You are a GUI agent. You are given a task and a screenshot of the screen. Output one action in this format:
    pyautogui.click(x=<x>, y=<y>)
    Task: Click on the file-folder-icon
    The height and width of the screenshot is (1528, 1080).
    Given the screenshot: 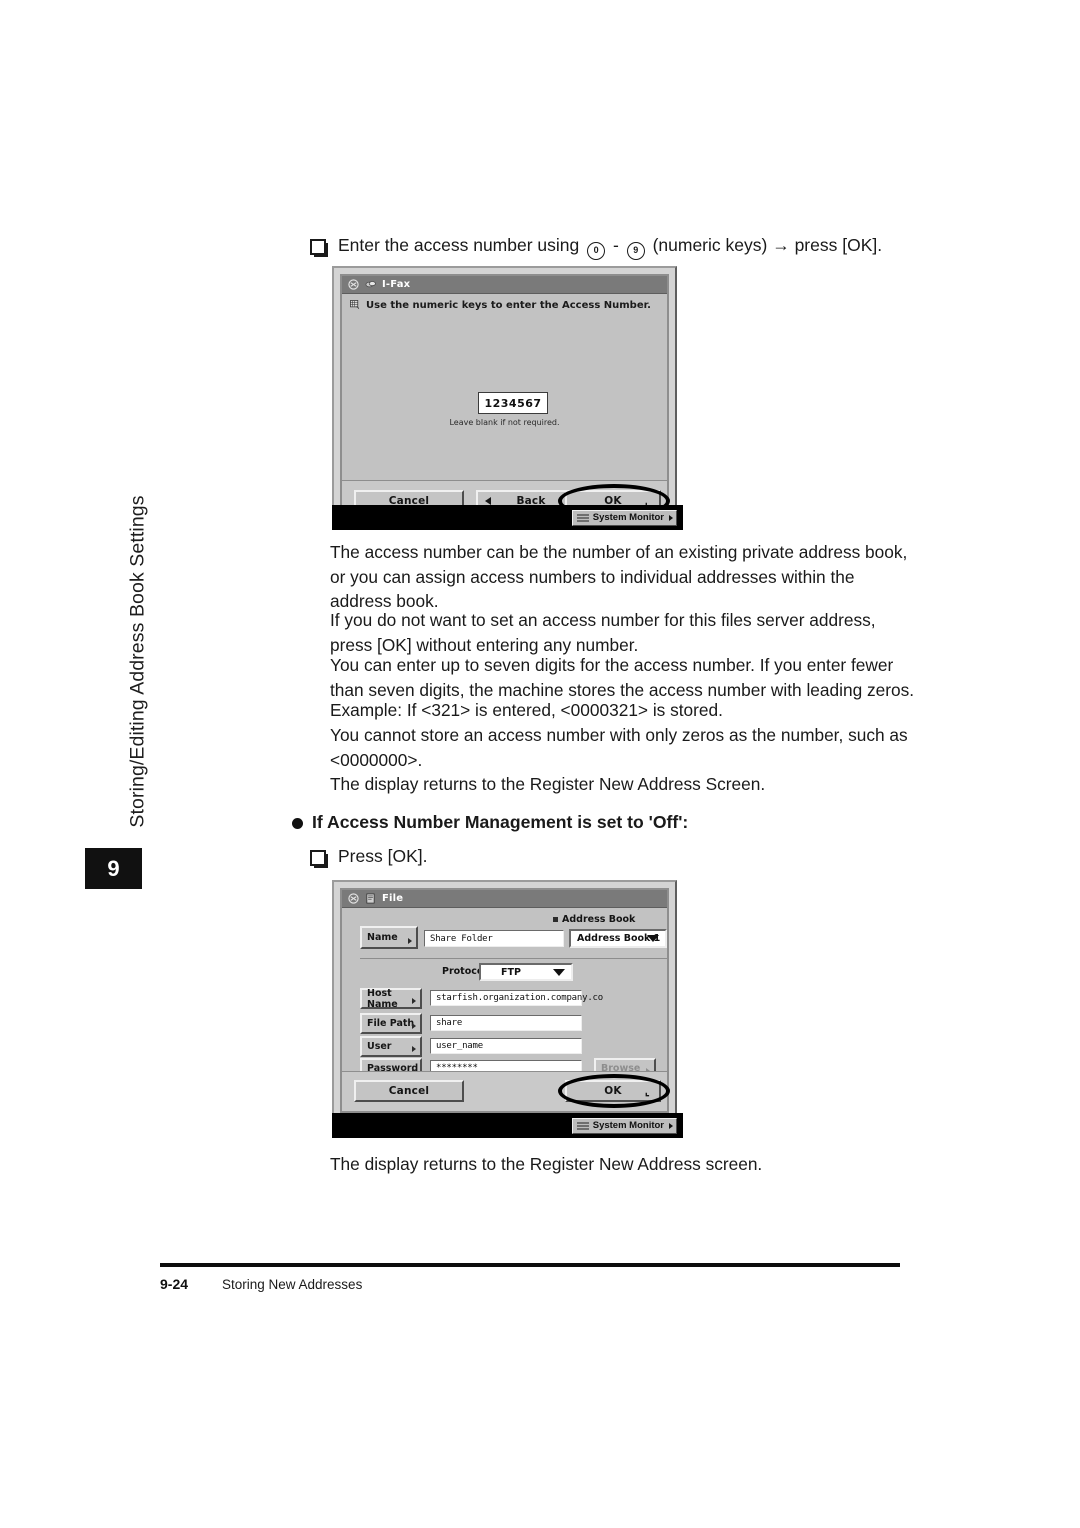 What is the action you would take?
    pyautogui.click(x=370, y=898)
    